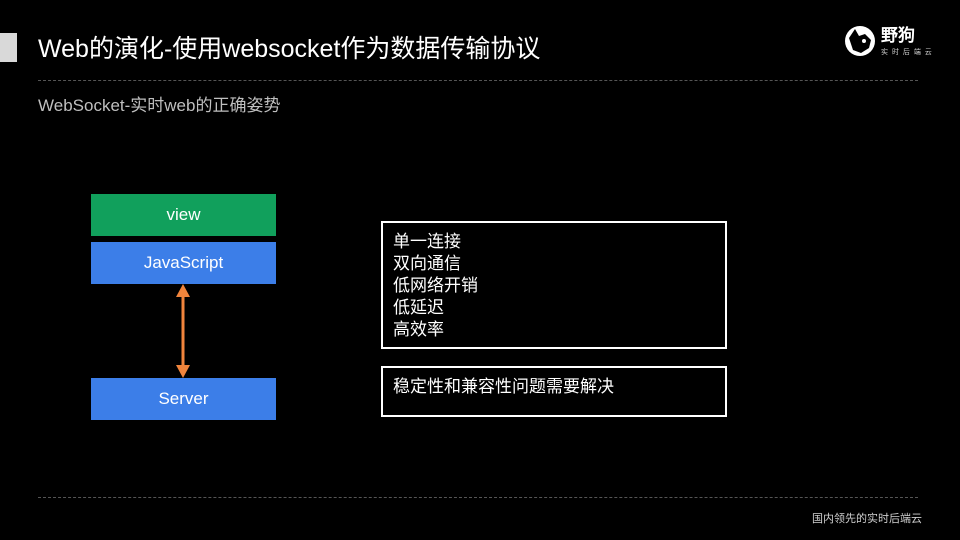 The width and height of the screenshot is (960, 540). What do you see at coordinates (898, 35) in the screenshot?
I see `brand-name: 野狗` at bounding box center [898, 35].